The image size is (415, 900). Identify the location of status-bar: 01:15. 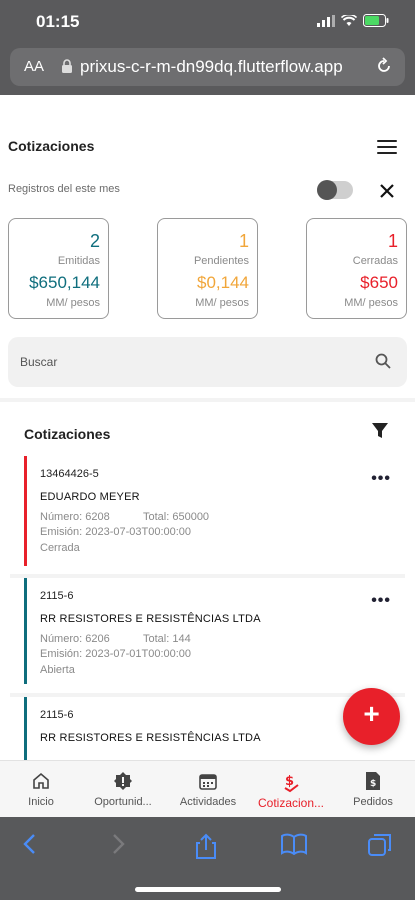
(207, 22).